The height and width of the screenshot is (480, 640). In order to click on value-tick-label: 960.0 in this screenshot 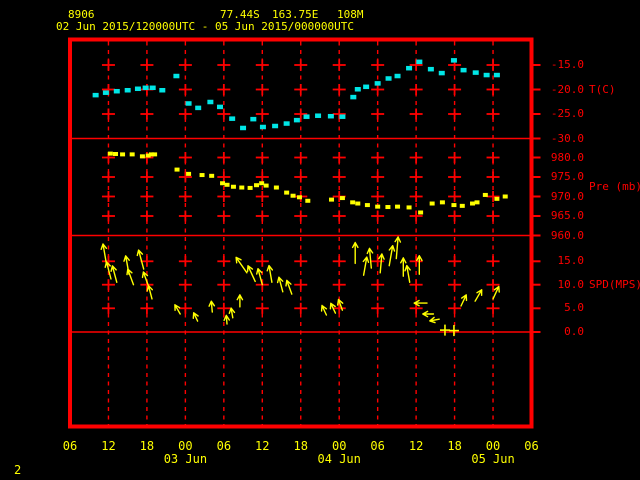, I will do `click(567, 235)`.